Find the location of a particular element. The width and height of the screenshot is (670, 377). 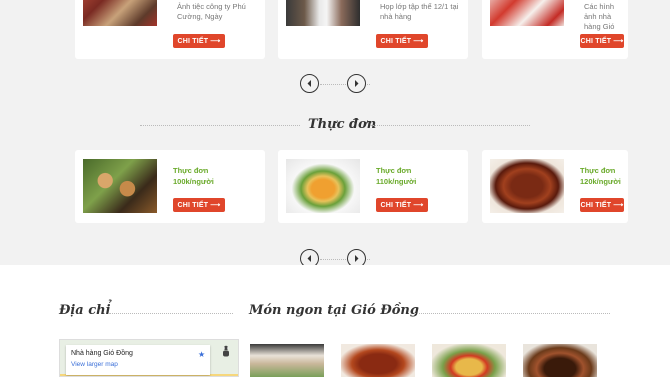

star-icon: ★ is located at coordinates (201, 354).